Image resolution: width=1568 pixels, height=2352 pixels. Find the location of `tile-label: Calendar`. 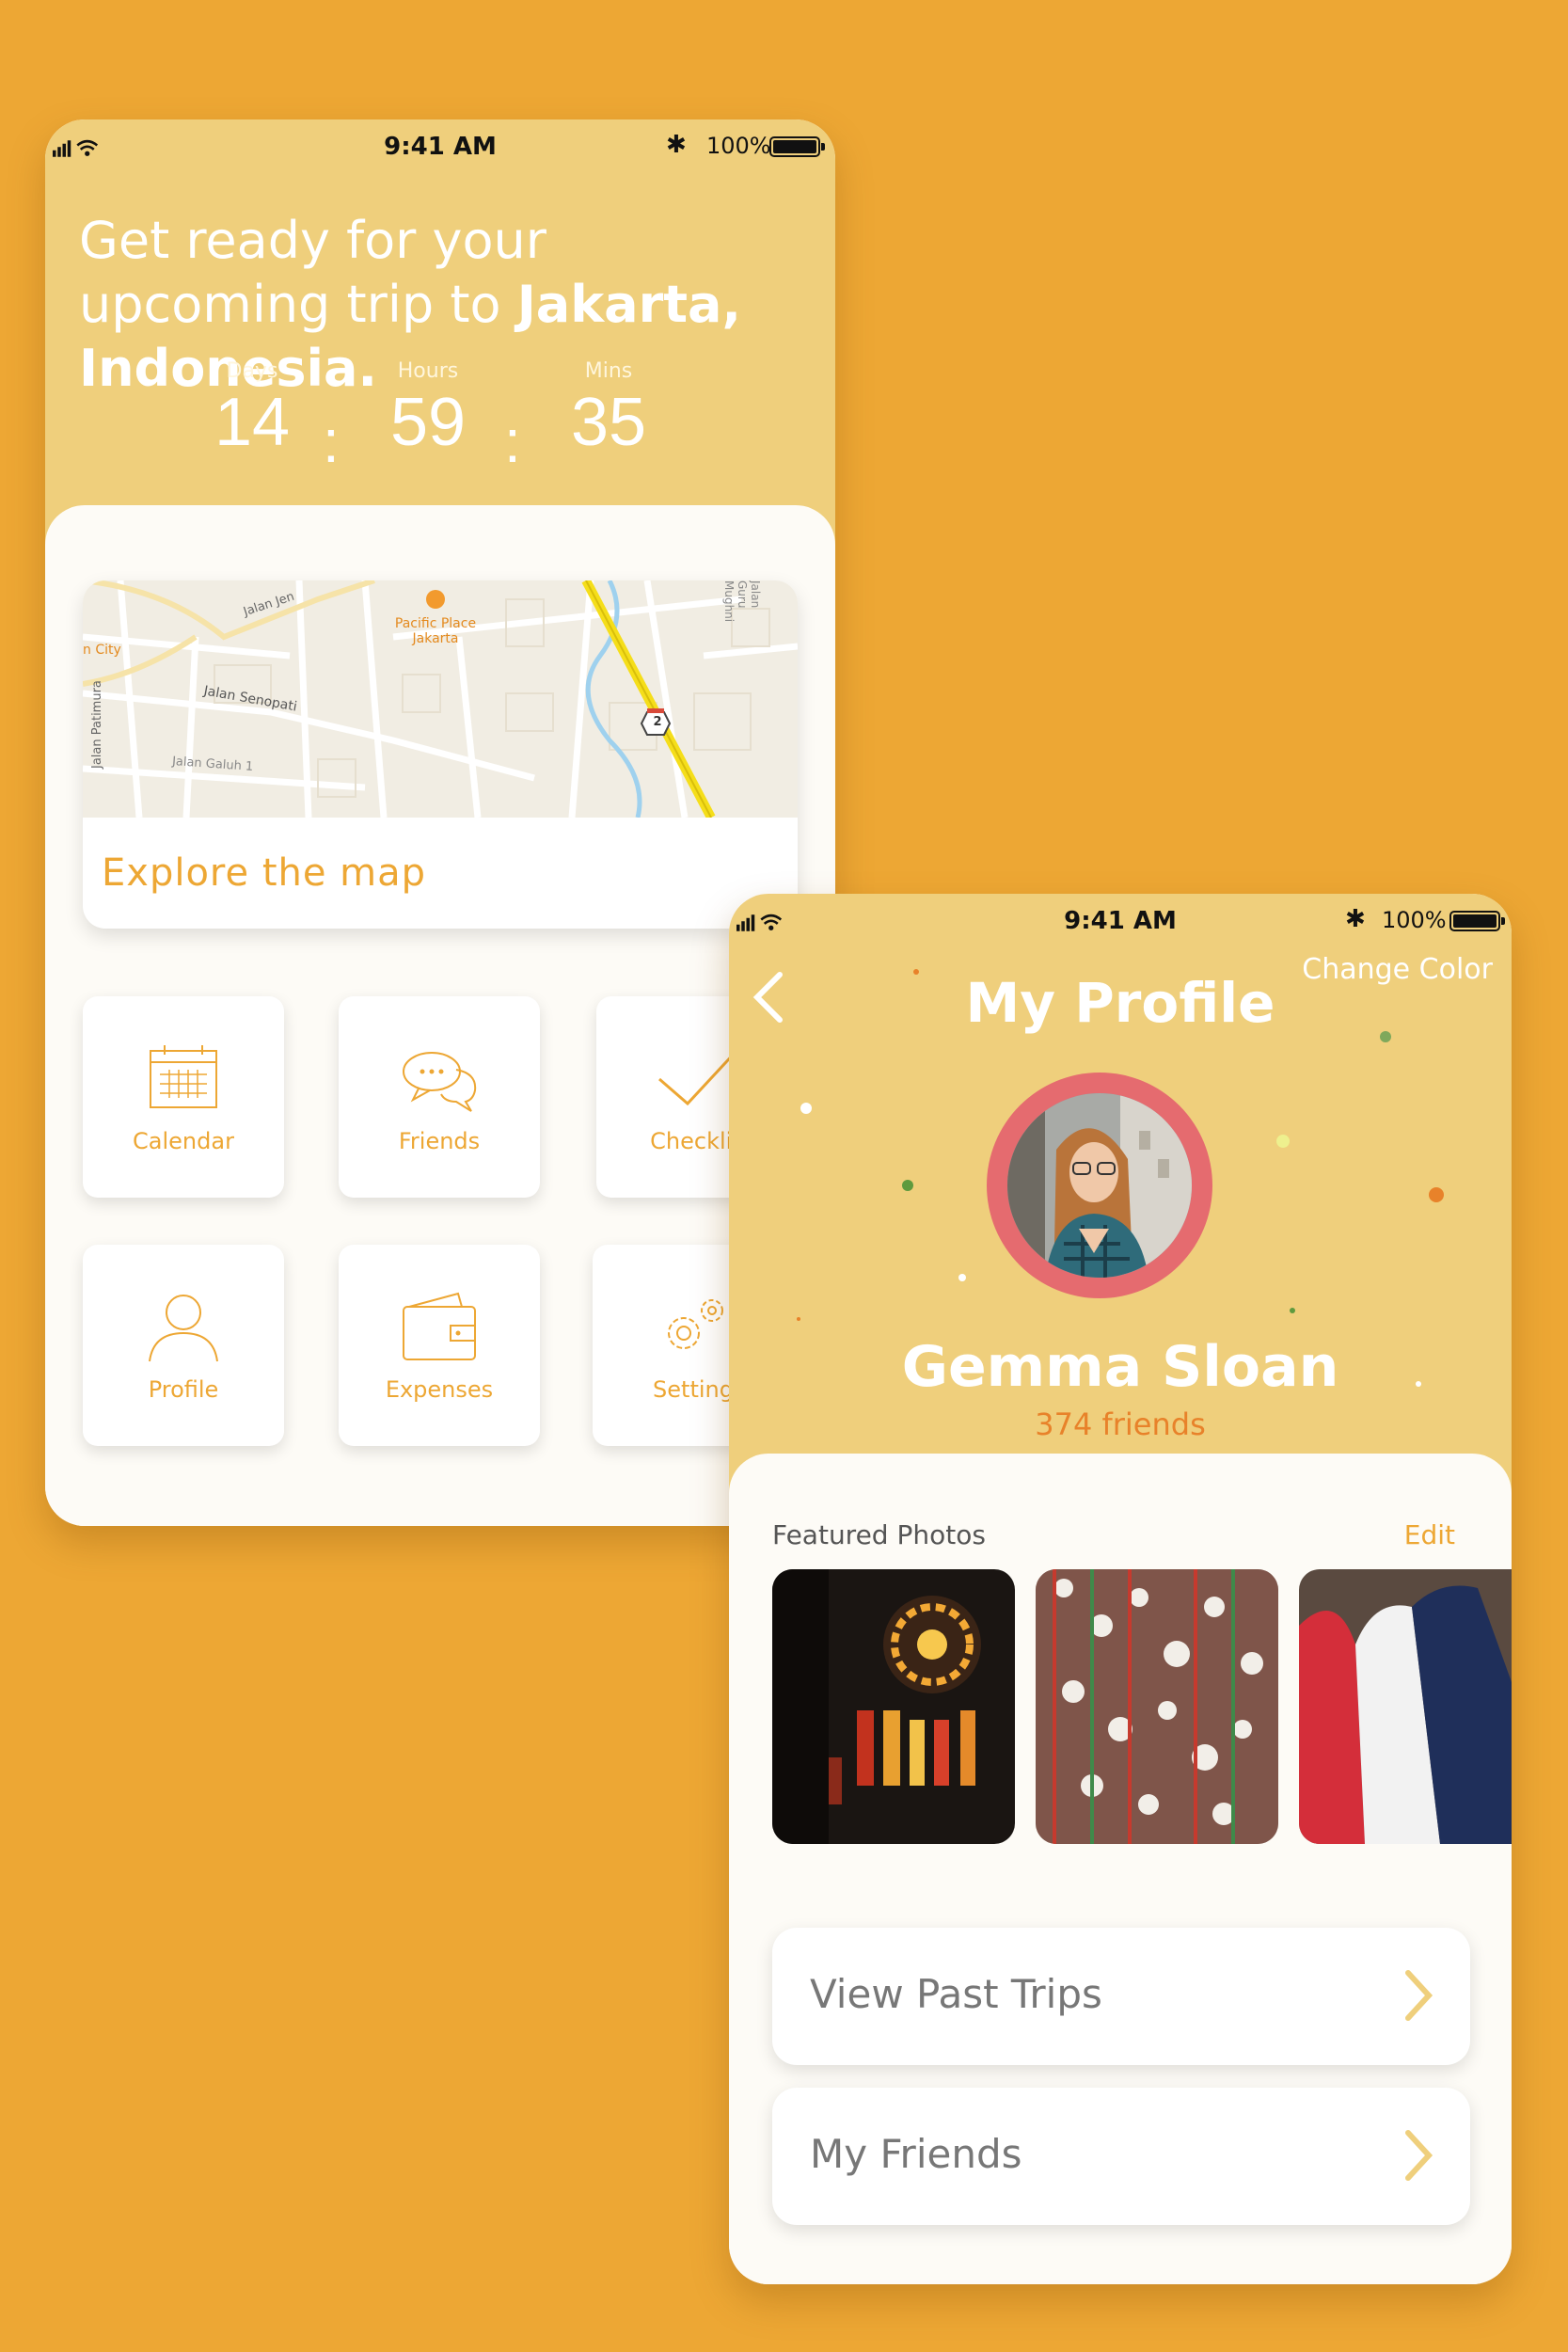

tile-label: Calendar is located at coordinates (184, 1141).